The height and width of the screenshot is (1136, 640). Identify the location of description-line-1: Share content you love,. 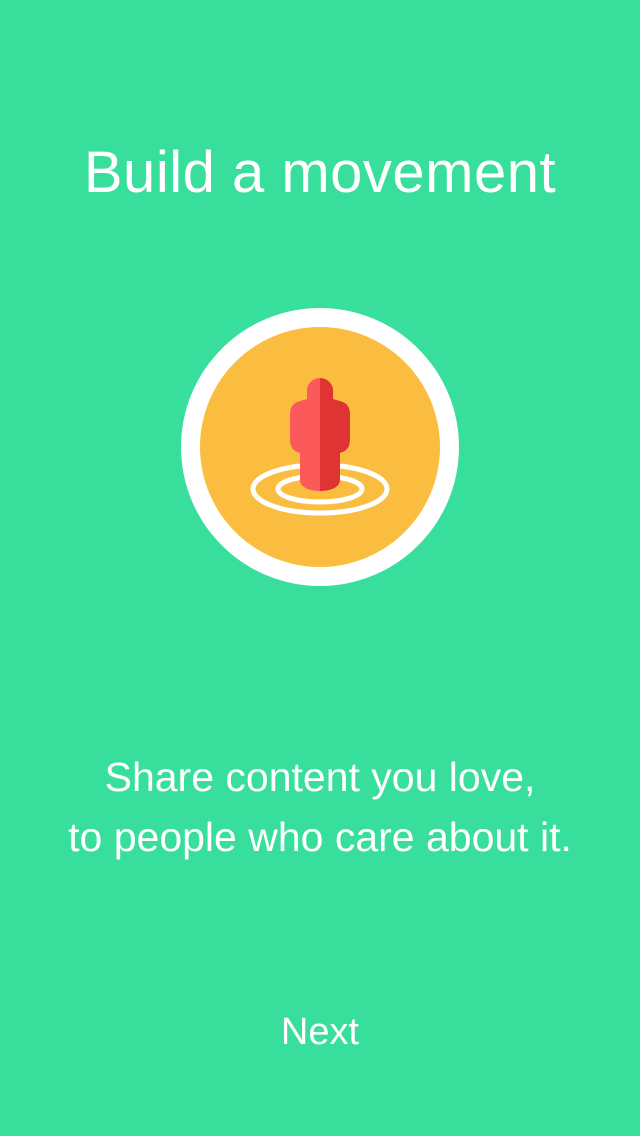
(320, 777).